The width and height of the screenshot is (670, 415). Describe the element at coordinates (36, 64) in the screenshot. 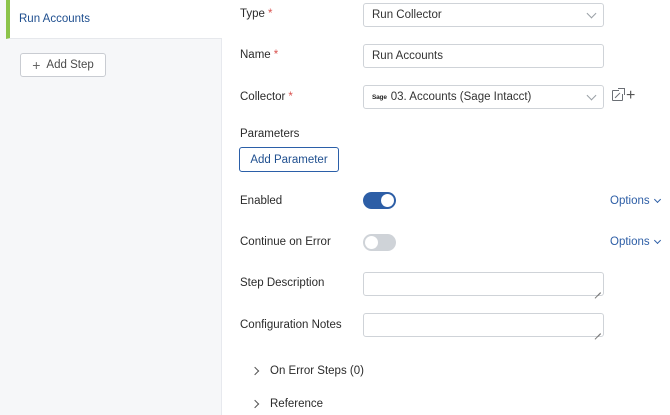

I see `plus-icon: +` at that location.